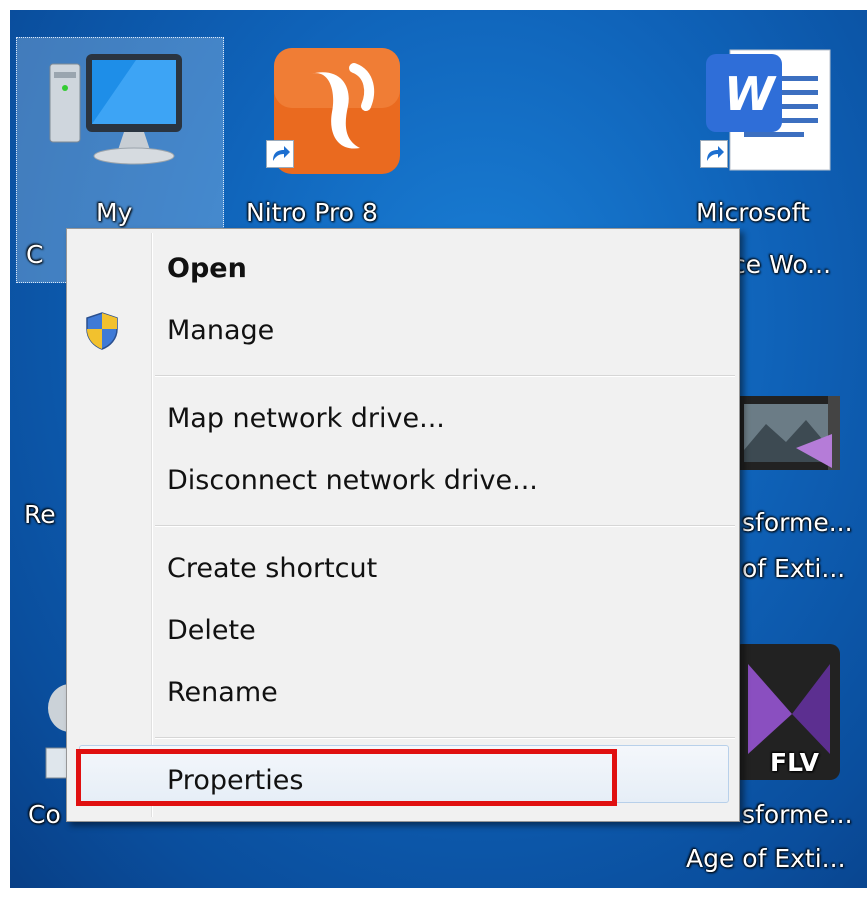  Describe the element at coordinates (403, 631) in the screenshot. I see `menu-item-delete: Delete` at that location.